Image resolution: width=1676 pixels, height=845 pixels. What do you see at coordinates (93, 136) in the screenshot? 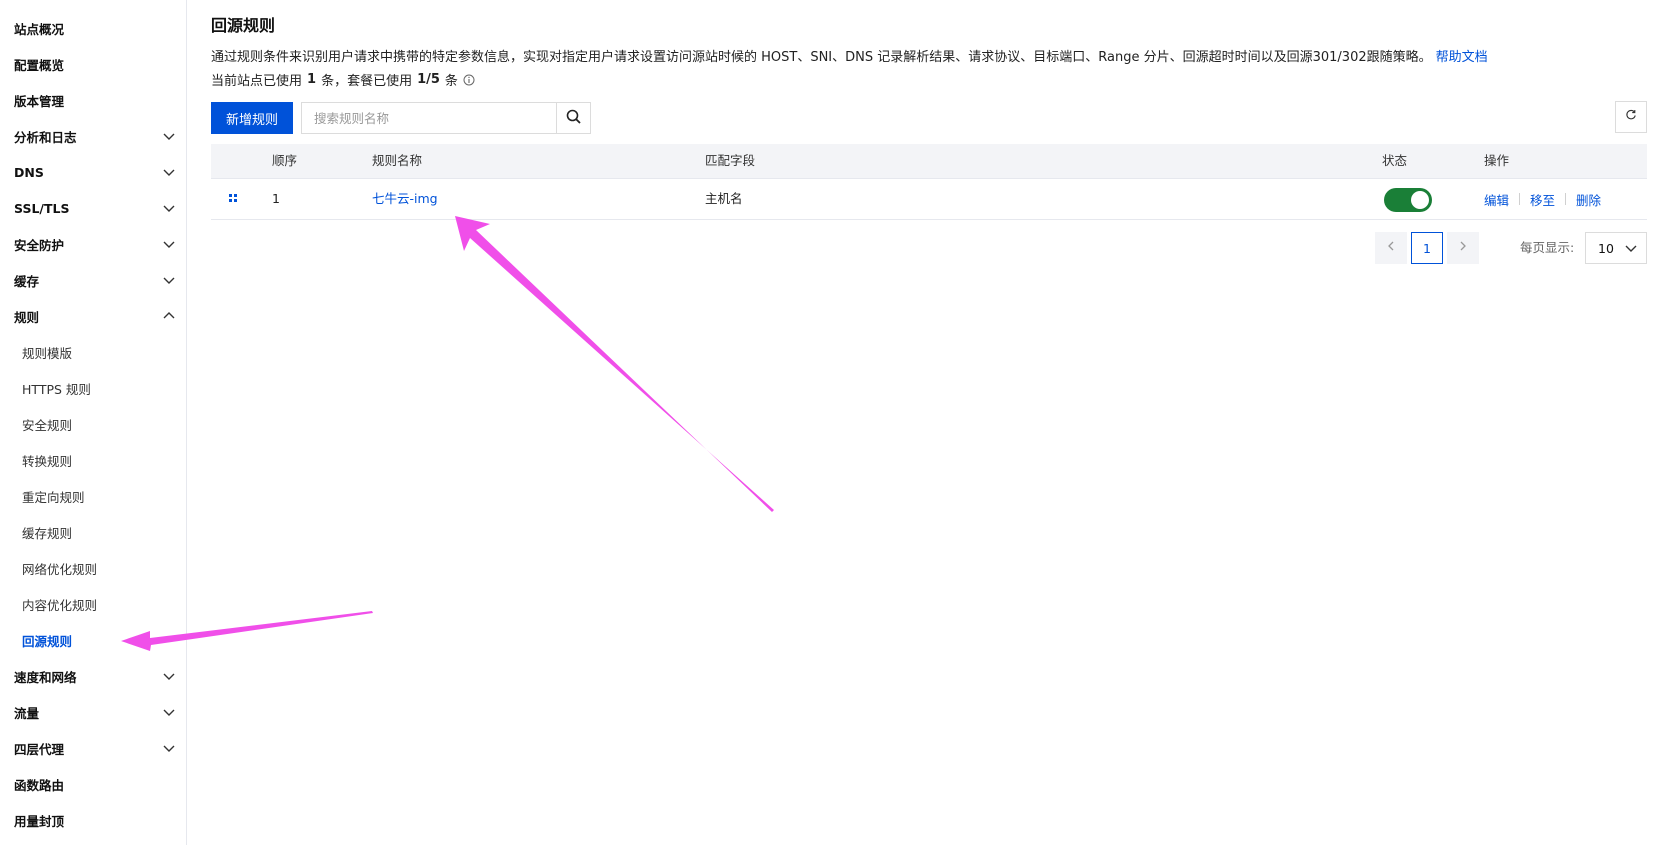
I see `sidebar-item-analytics-logs: 分析和日志` at bounding box center [93, 136].